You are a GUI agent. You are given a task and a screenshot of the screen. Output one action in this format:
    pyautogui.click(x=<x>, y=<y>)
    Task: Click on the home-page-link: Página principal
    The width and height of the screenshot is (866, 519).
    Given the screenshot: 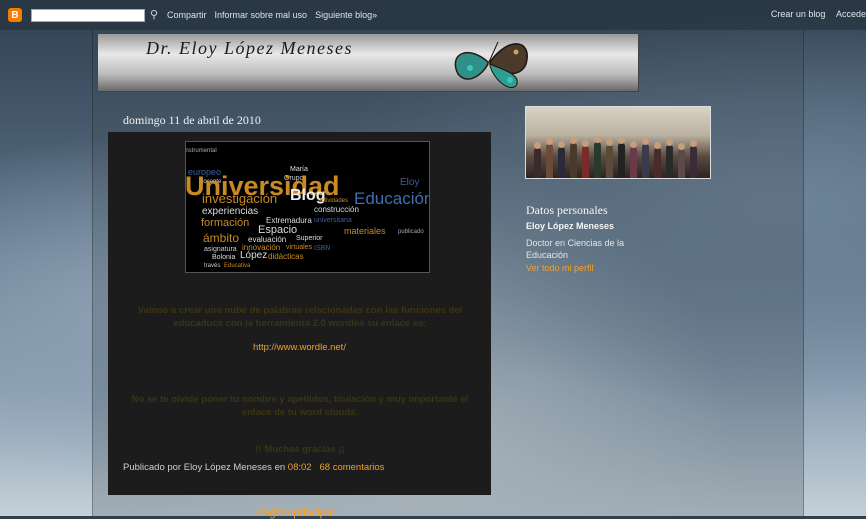 What is the action you would take?
    pyautogui.click(x=295, y=513)
    